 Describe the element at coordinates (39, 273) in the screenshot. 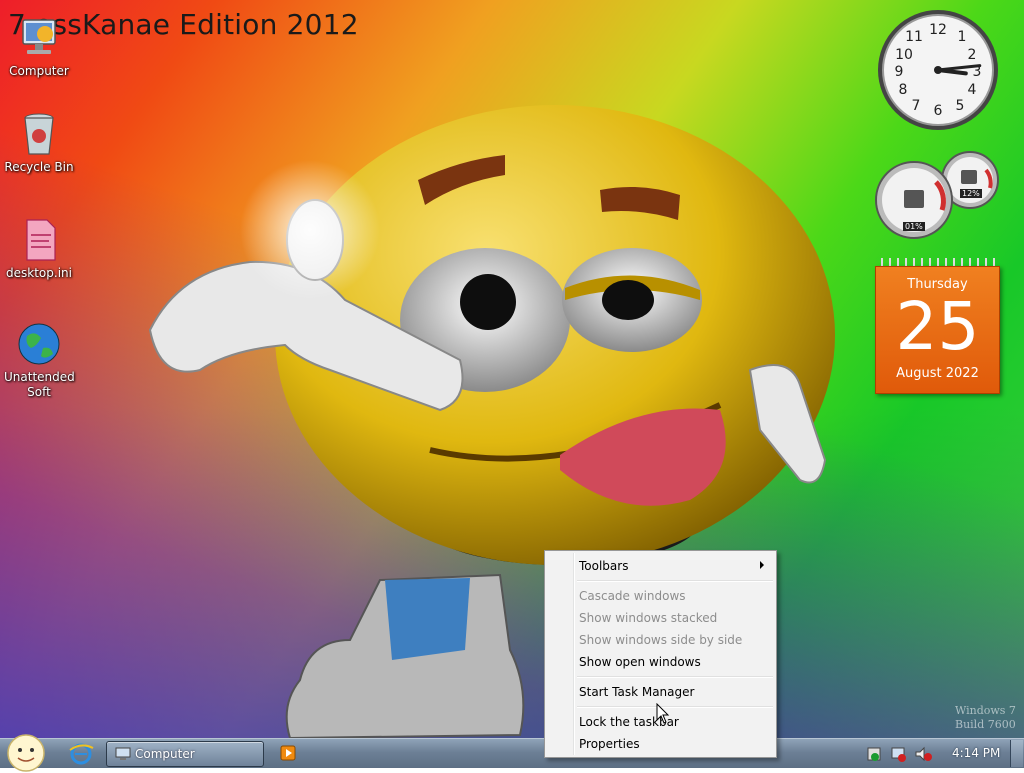

I see `desktop-icon-label: desktop.ini` at that location.